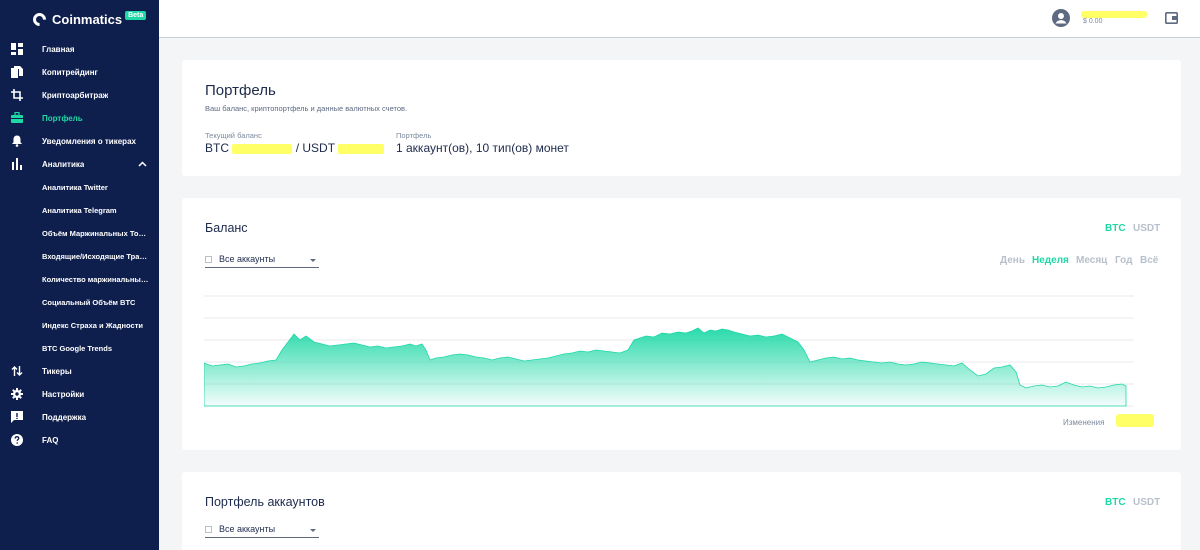 The width and height of the screenshot is (1200, 550). Describe the element at coordinates (17, 371) in the screenshot. I see `swap-vertical-icon` at that location.